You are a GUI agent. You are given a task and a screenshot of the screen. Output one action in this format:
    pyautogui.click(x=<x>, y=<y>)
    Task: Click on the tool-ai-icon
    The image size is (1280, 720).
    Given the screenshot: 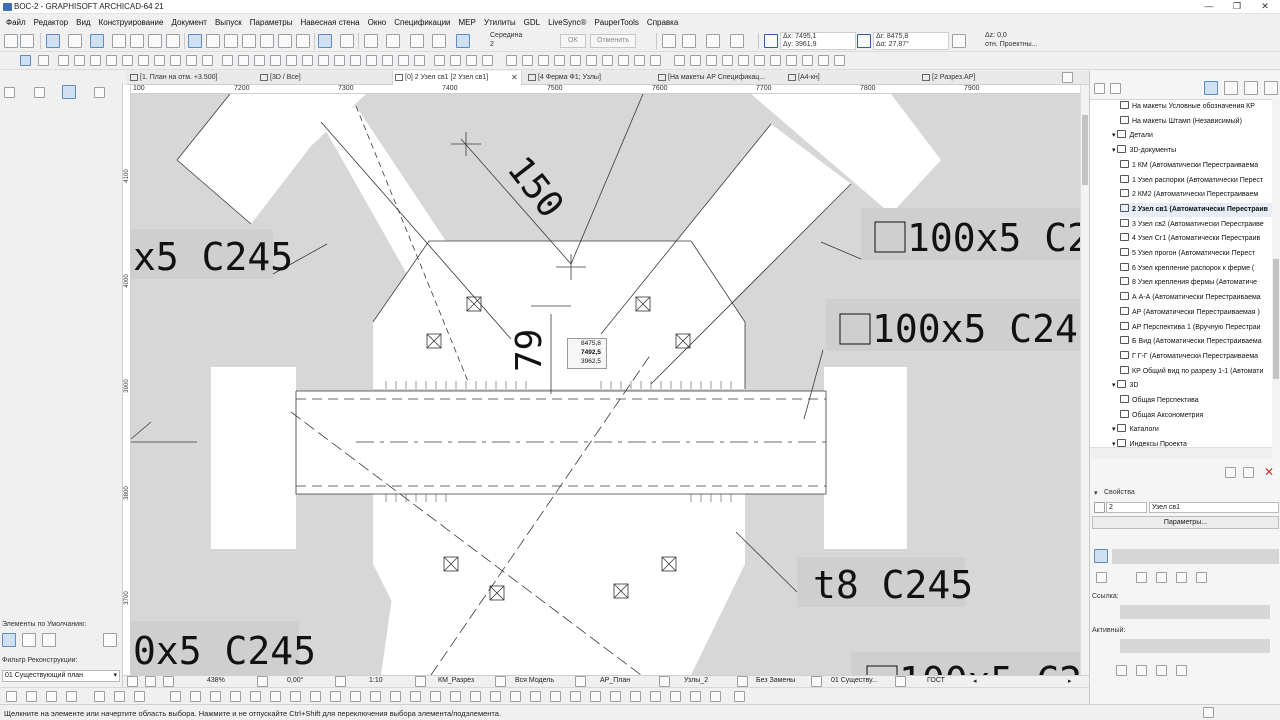 What is the action you would take?
    pyautogui.click(x=715, y=696)
    